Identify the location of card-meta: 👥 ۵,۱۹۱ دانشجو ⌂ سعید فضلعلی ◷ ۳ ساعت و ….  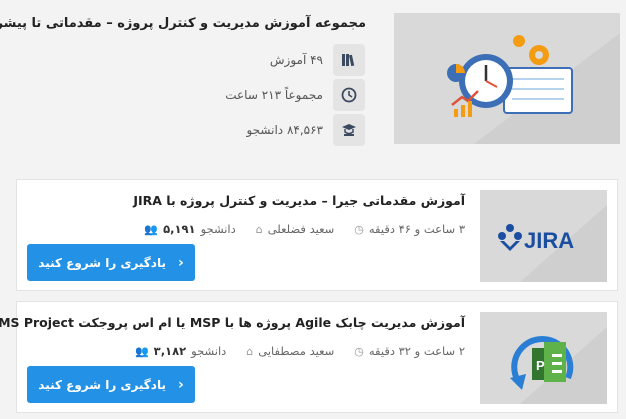
(304, 229).